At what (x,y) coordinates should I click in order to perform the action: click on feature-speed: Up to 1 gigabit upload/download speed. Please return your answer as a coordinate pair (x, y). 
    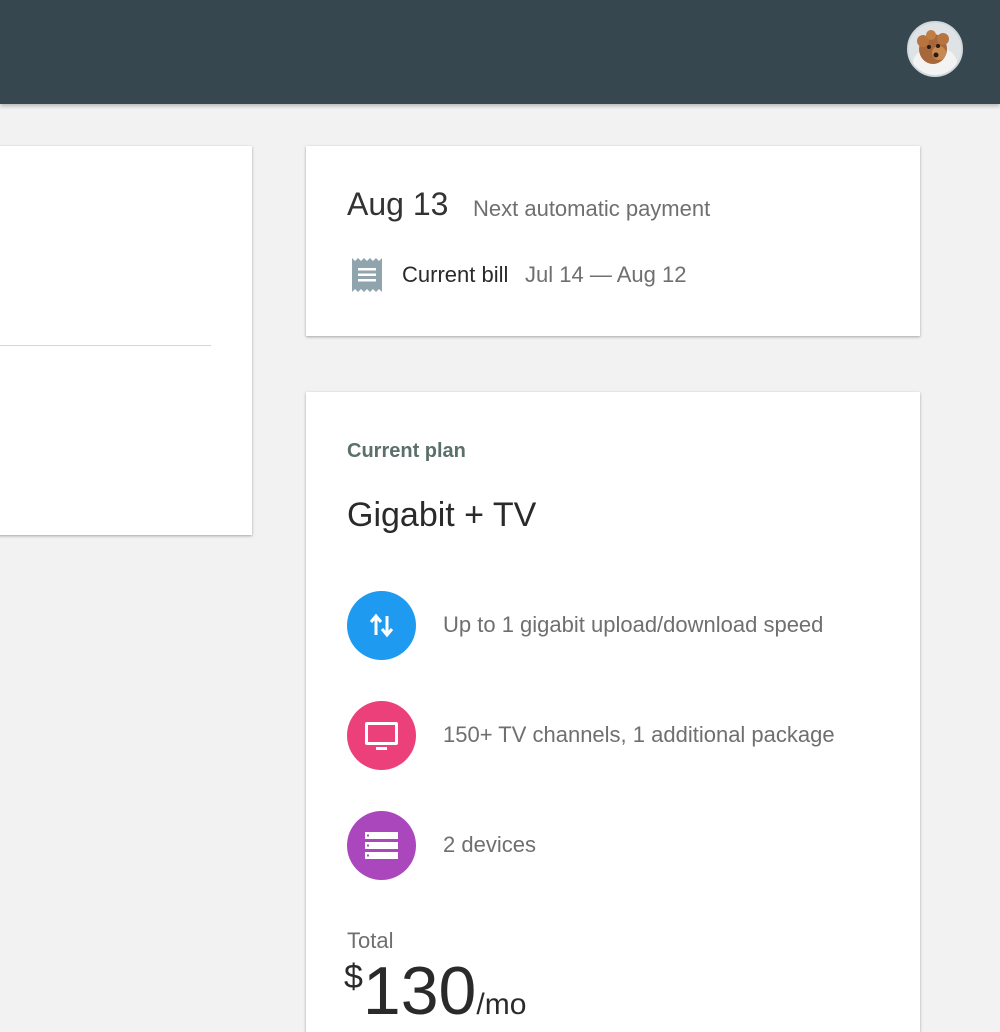
    Looking at the image, I should click on (627, 626).